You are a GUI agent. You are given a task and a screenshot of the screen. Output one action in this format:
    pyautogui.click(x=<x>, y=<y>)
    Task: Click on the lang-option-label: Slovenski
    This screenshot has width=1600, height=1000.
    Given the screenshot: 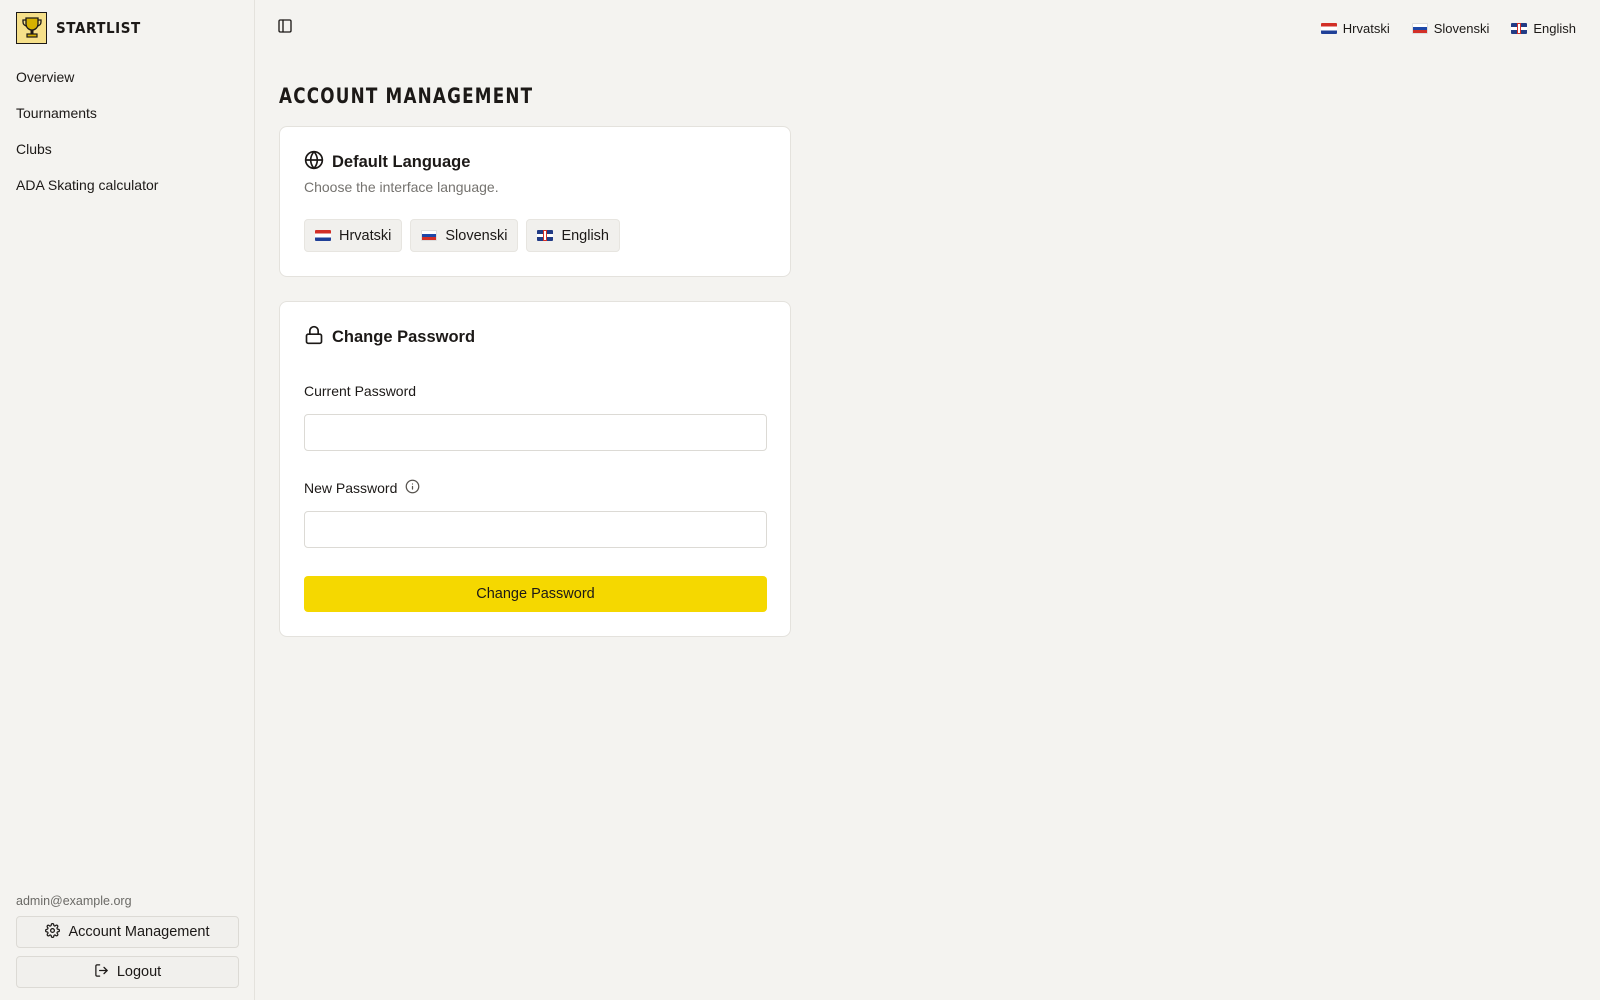 What is the action you would take?
    pyautogui.click(x=476, y=235)
    